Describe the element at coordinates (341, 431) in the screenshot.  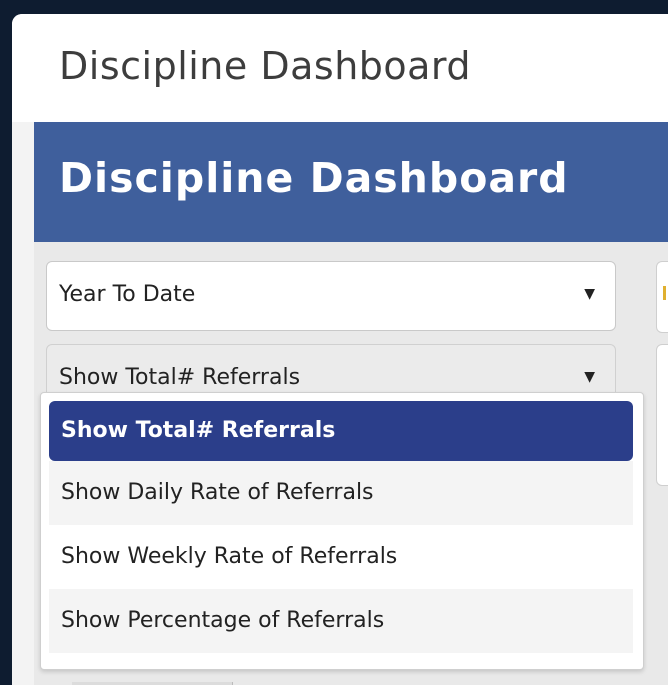
I see `dropdown-option-total-referrals: Show Total# Referrals` at that location.